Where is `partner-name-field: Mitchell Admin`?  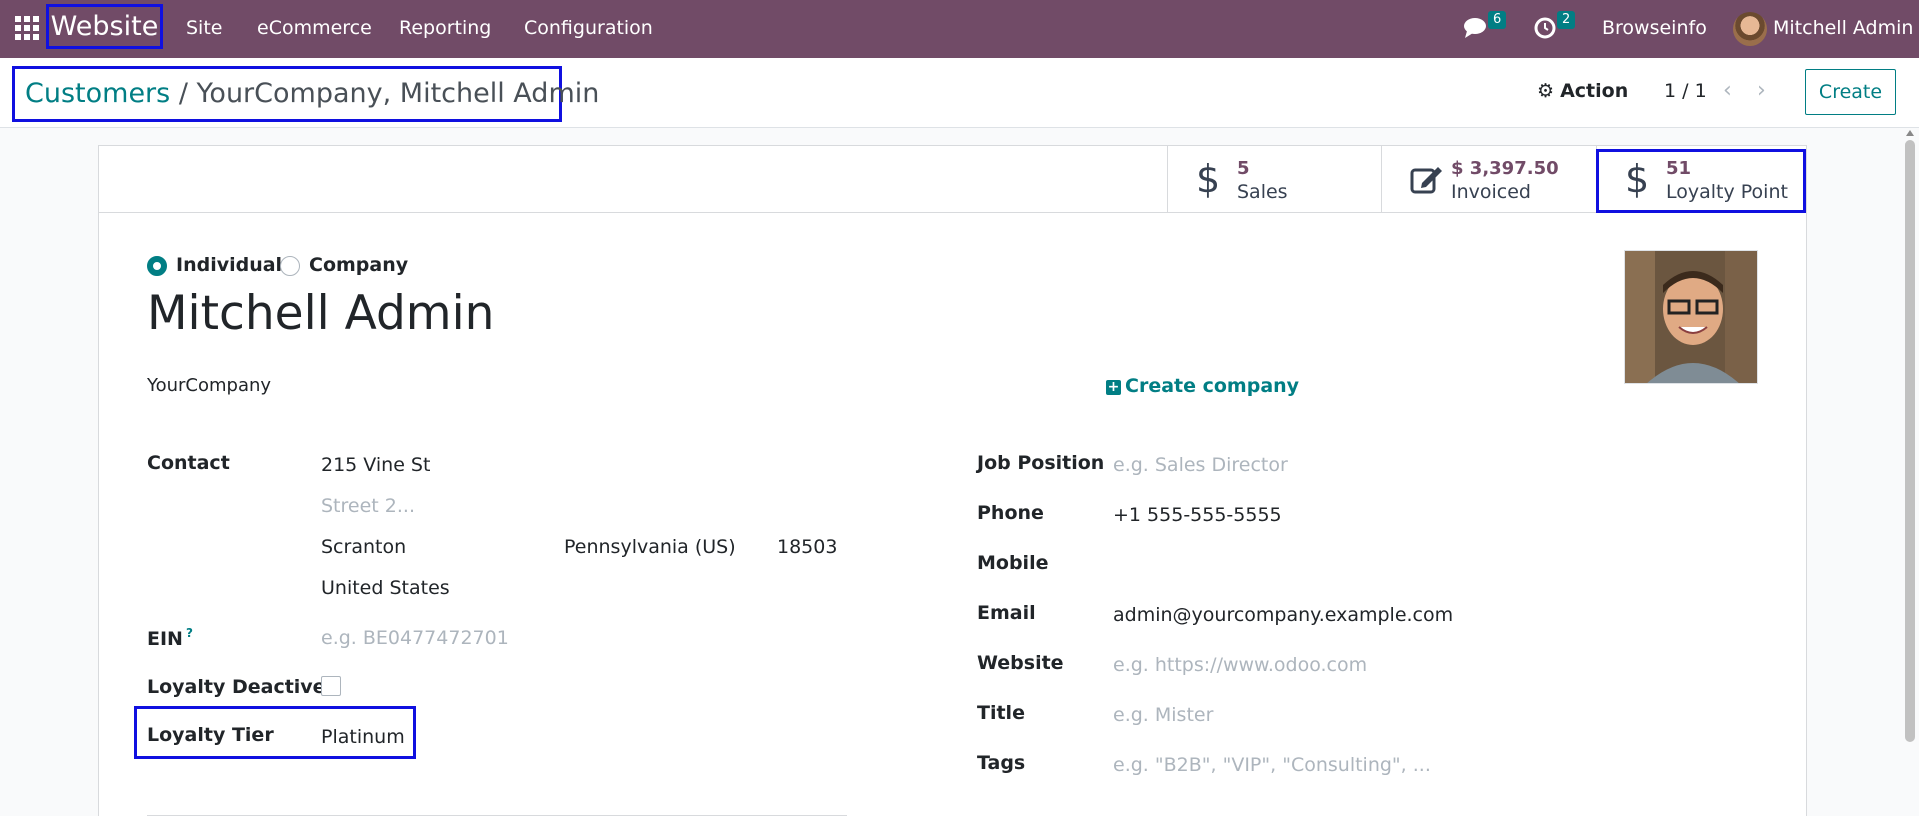 partner-name-field: Mitchell Admin is located at coordinates (320, 313).